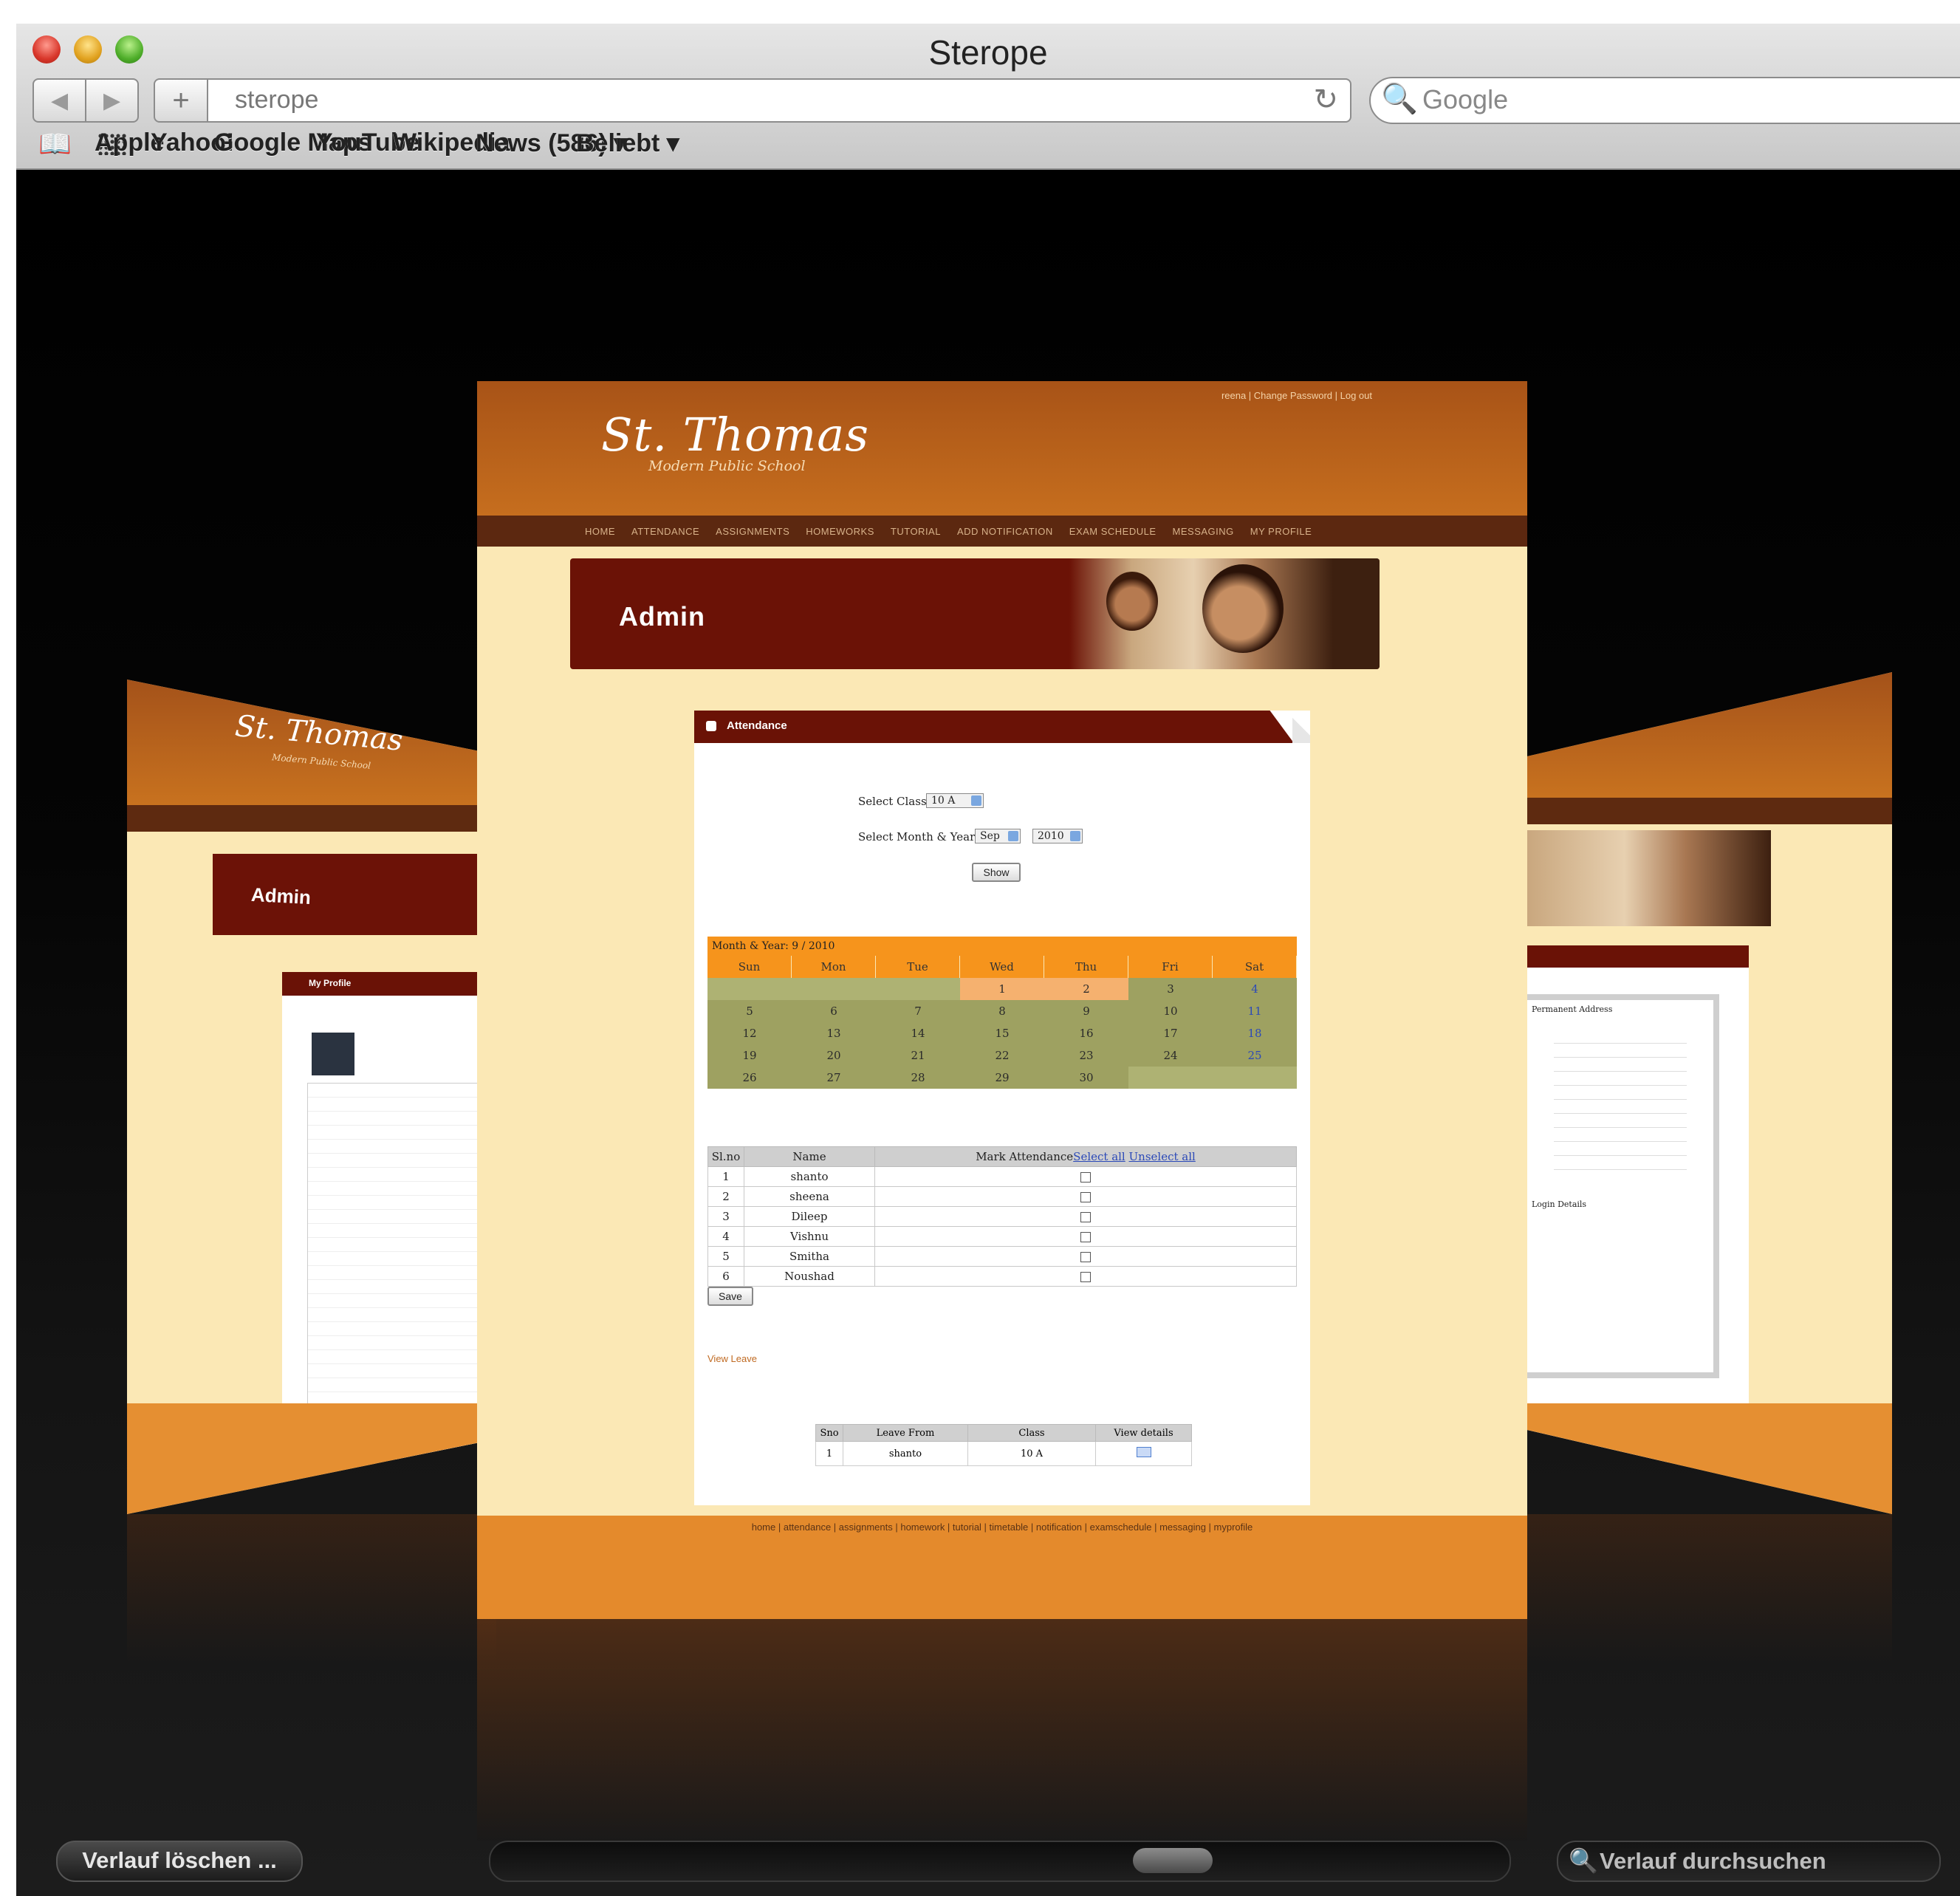 The width and height of the screenshot is (1960, 1896). I want to click on nav-attendance: ATTENDANCE, so click(665, 531).